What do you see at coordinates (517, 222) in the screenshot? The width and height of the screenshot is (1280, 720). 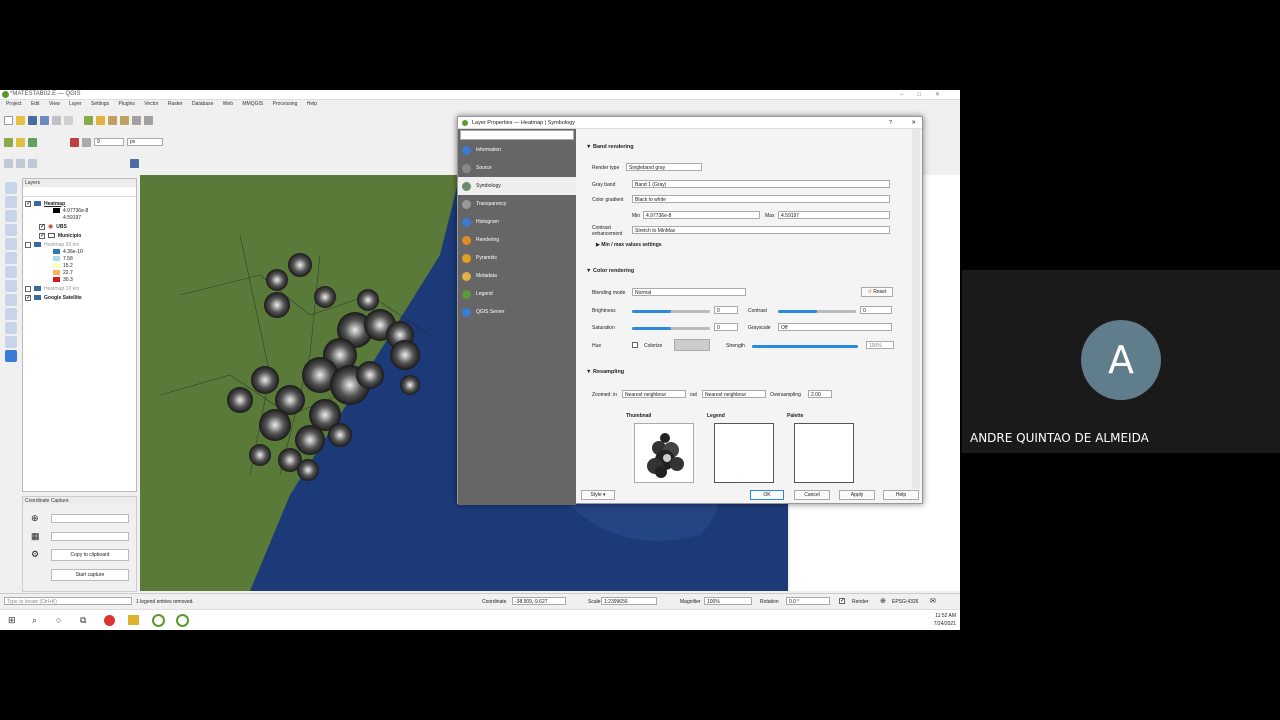 I see `nav-histogram: Histogram` at bounding box center [517, 222].